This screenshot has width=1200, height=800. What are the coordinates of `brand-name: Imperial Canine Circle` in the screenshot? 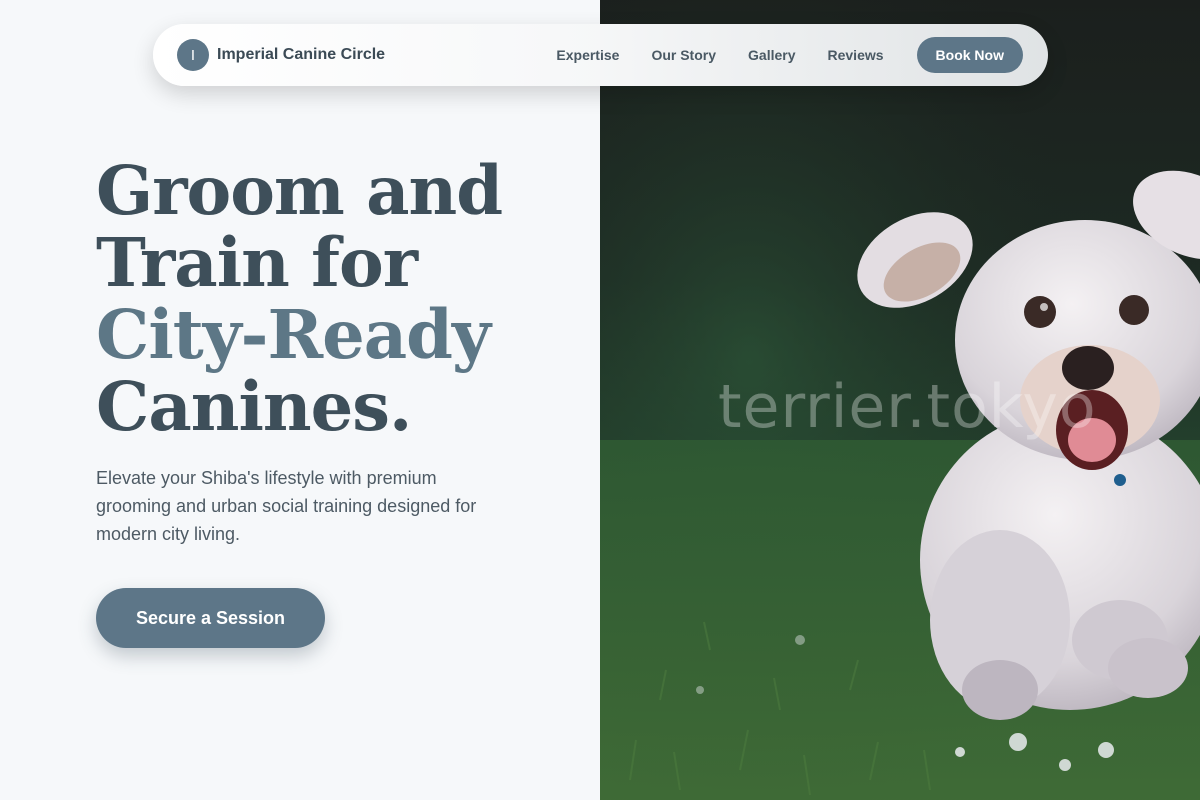 It's located at (301, 54).